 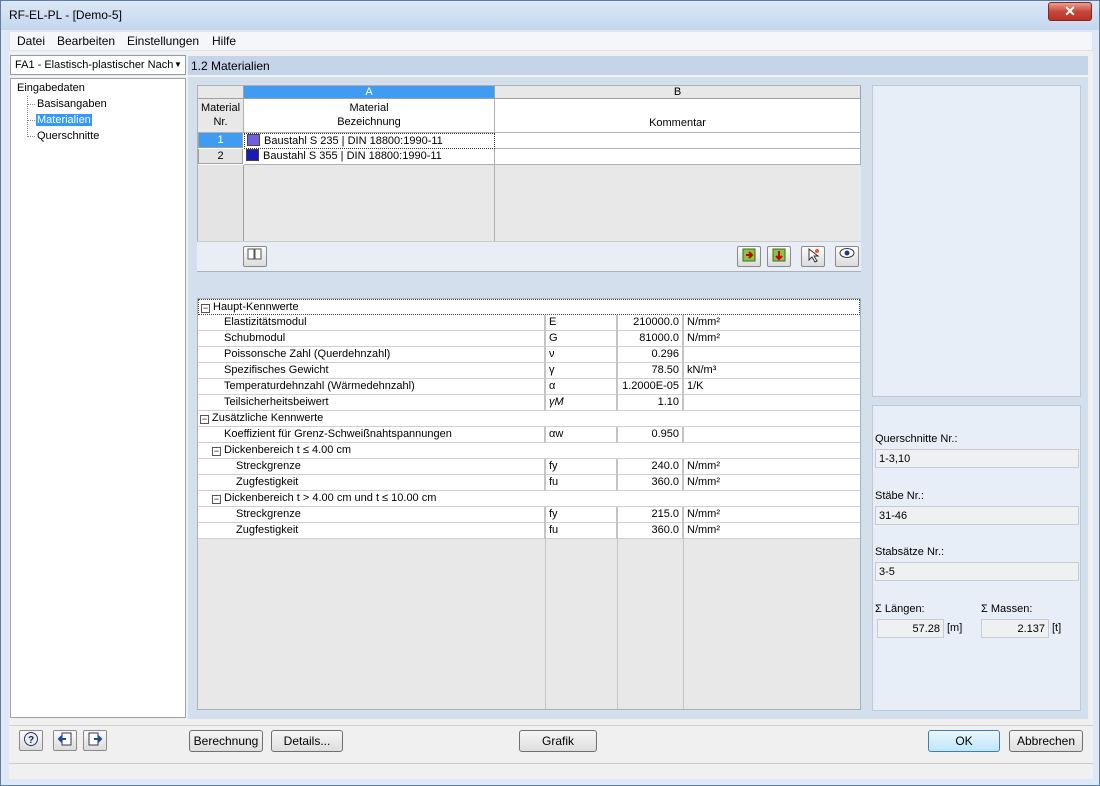 I want to click on property-row: Teilsicherheitsbeiwert γM 1.10, so click(x=529, y=403).